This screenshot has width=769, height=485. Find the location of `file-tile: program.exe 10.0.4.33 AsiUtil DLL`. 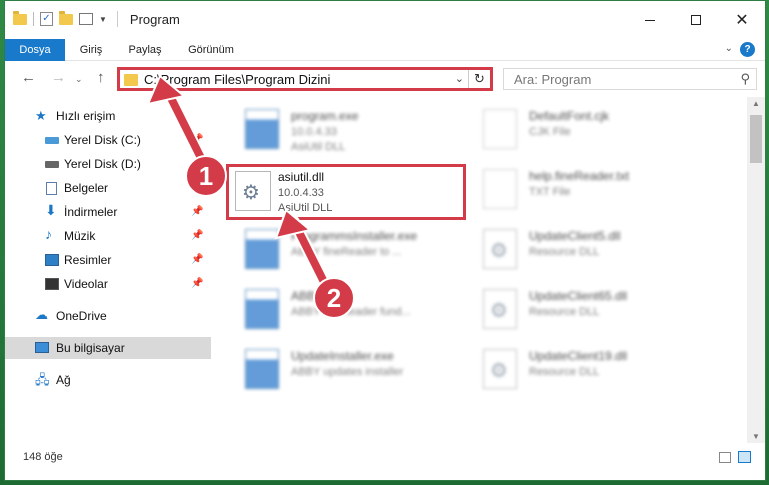

file-tile: program.exe 10.0.4.33 AsiUtil DLL is located at coordinates (350, 131).